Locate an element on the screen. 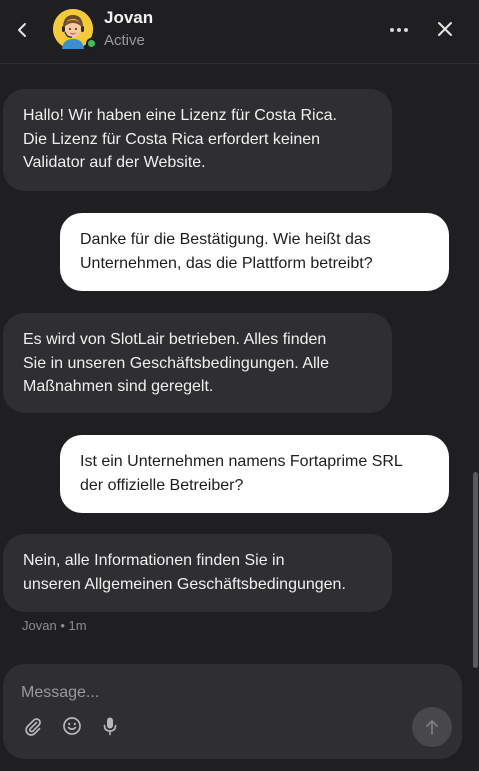  message-time: 1m is located at coordinates (77, 625).